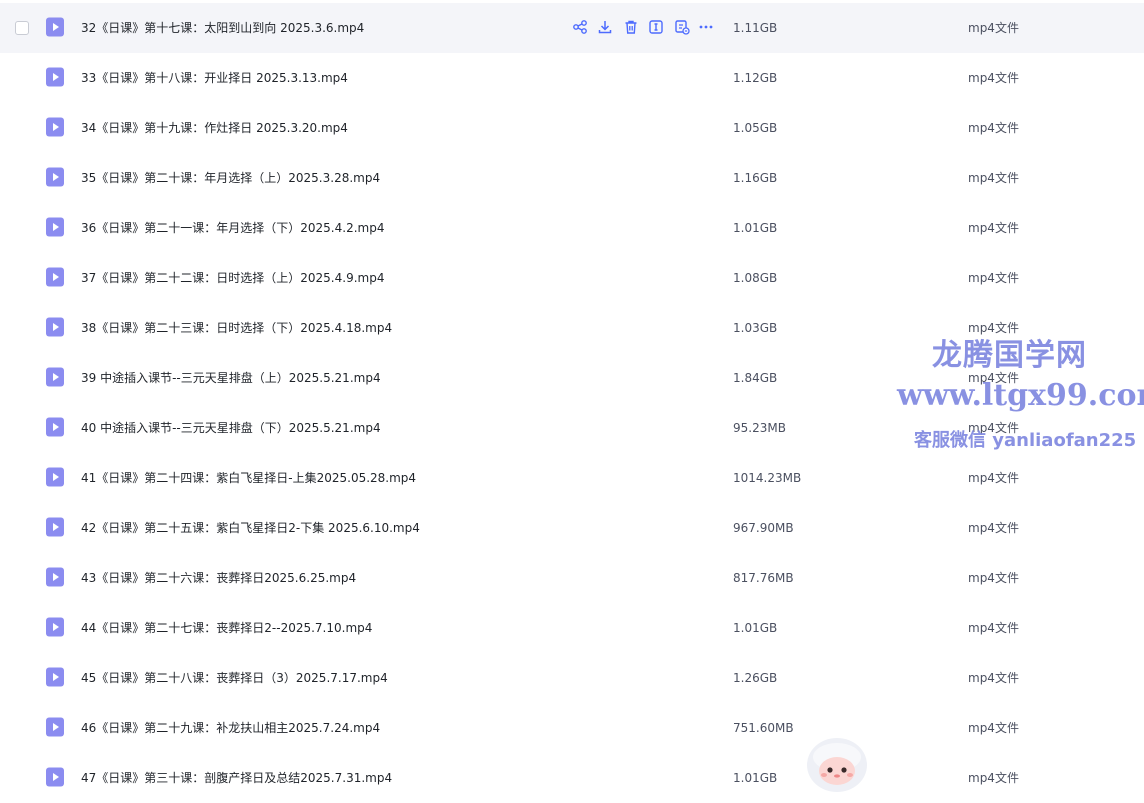 The width and height of the screenshot is (1144, 803). What do you see at coordinates (605, 27) in the screenshot?
I see `download-icon` at bounding box center [605, 27].